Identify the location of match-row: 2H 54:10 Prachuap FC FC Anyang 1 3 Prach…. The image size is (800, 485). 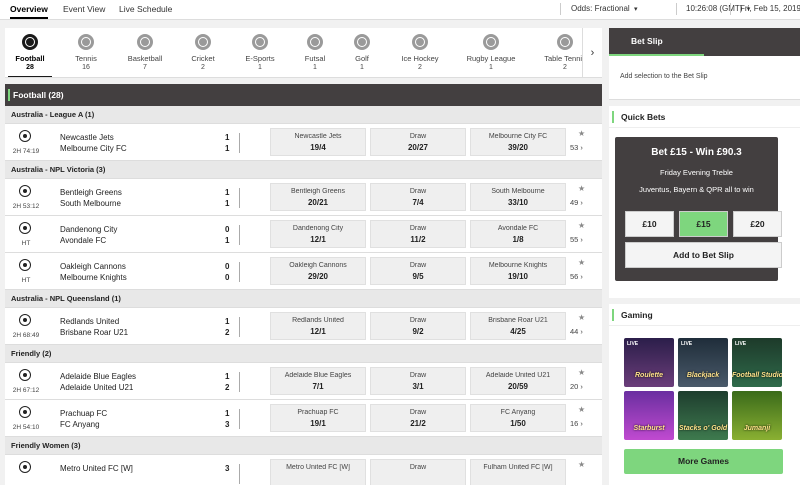
(303, 418).